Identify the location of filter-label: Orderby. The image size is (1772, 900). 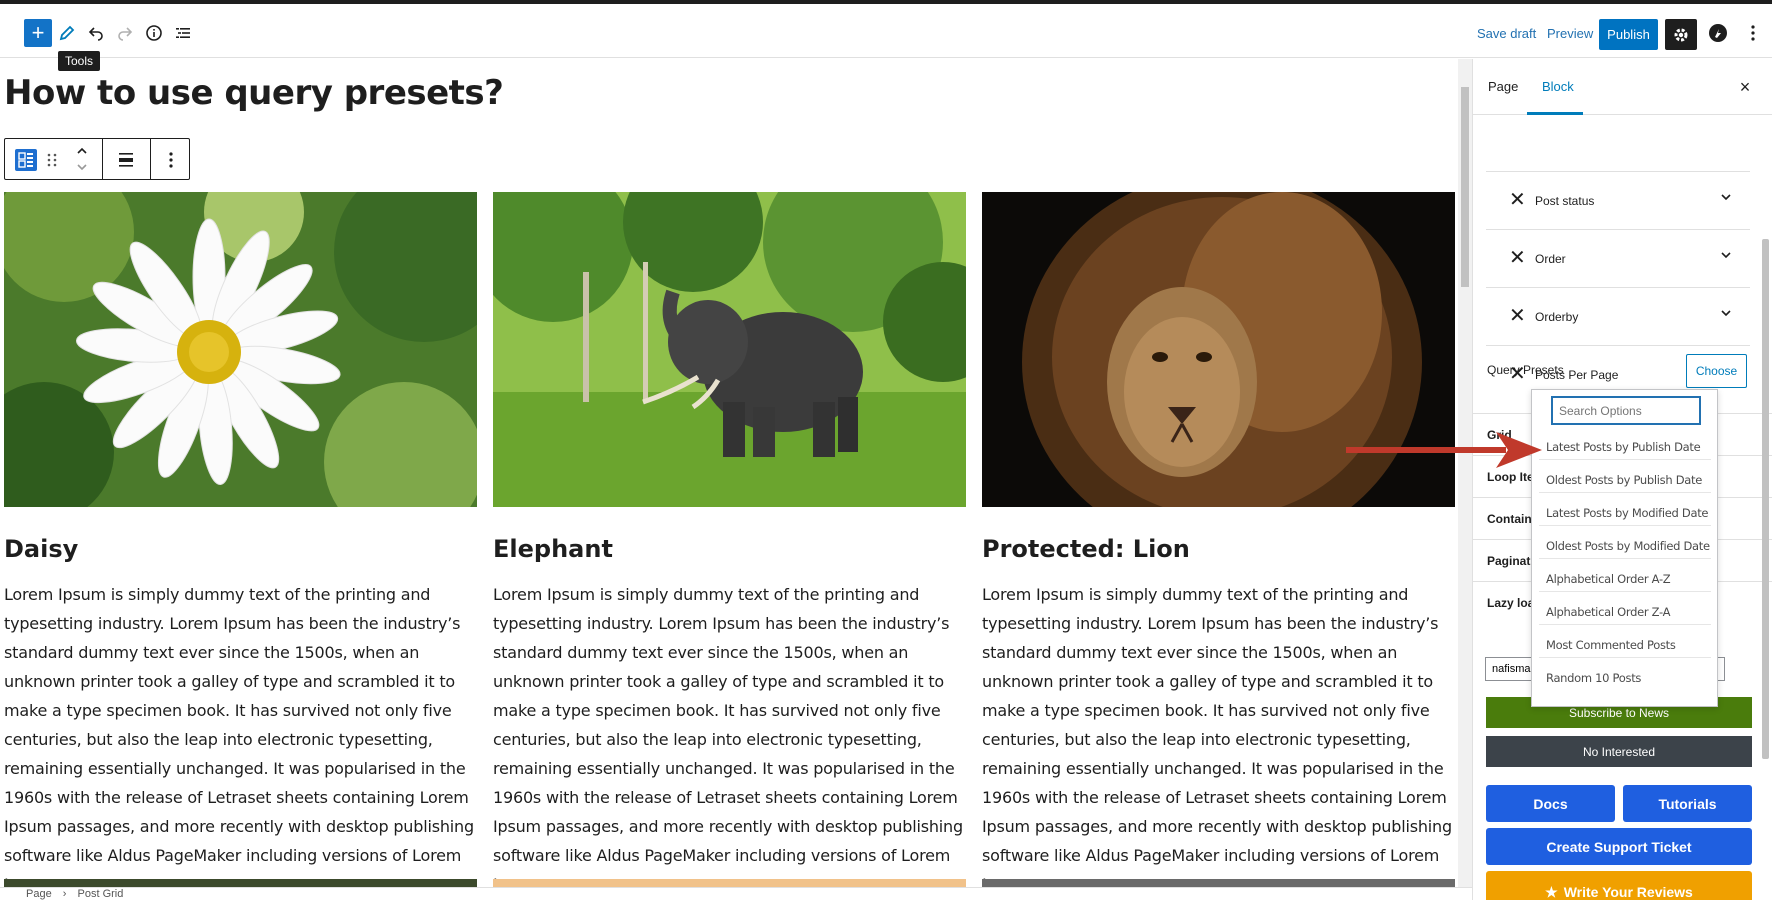
(1557, 317).